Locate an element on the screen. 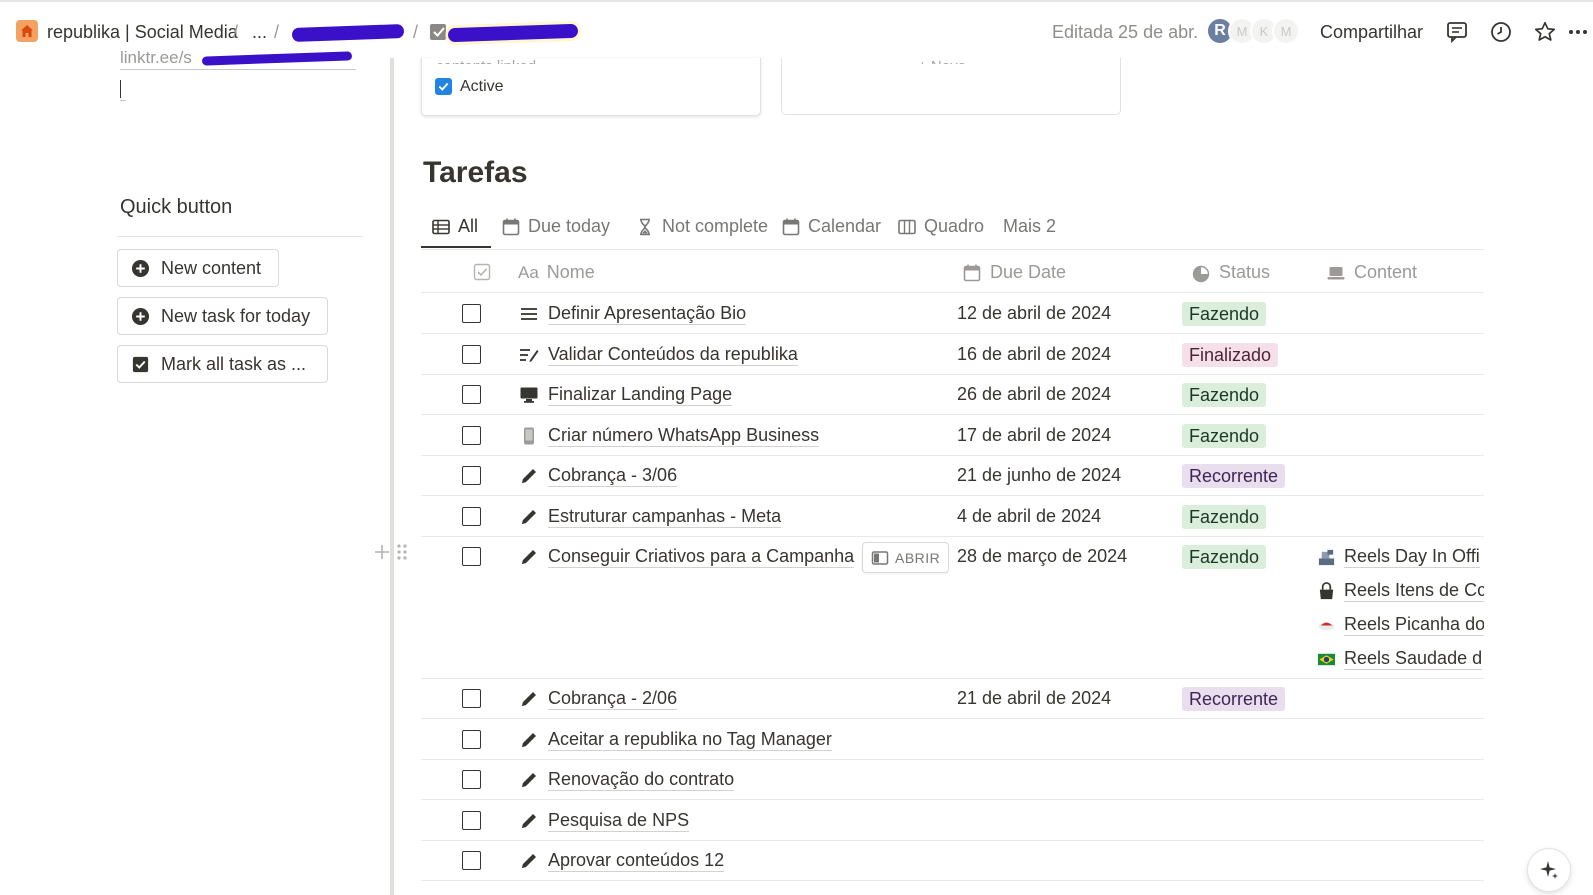  task-name: Conseguir Criativos para a Campanha is located at coordinates (701, 557).